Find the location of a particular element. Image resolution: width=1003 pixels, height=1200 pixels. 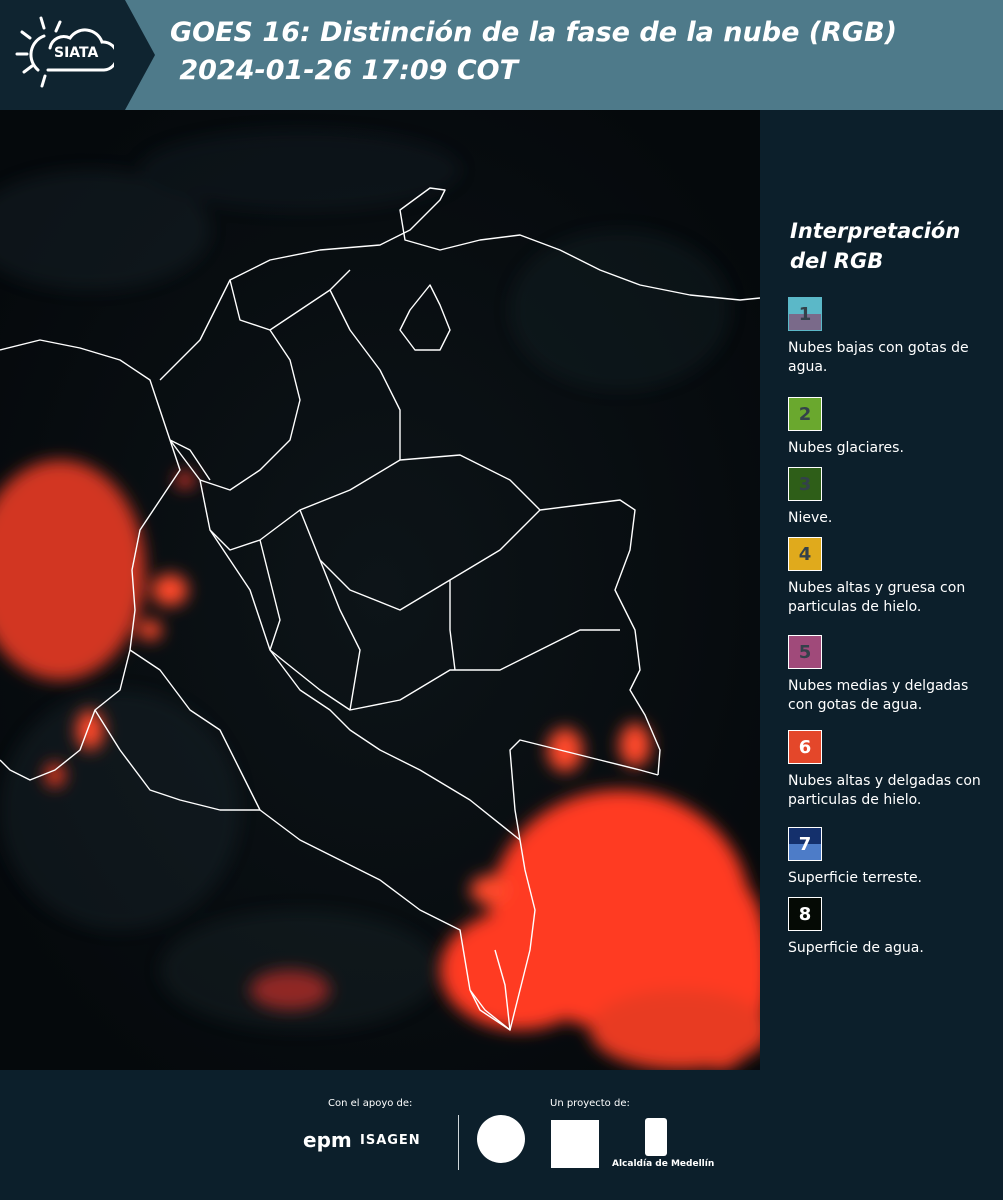

epm-logo: epm is located at coordinates (327, 1140).